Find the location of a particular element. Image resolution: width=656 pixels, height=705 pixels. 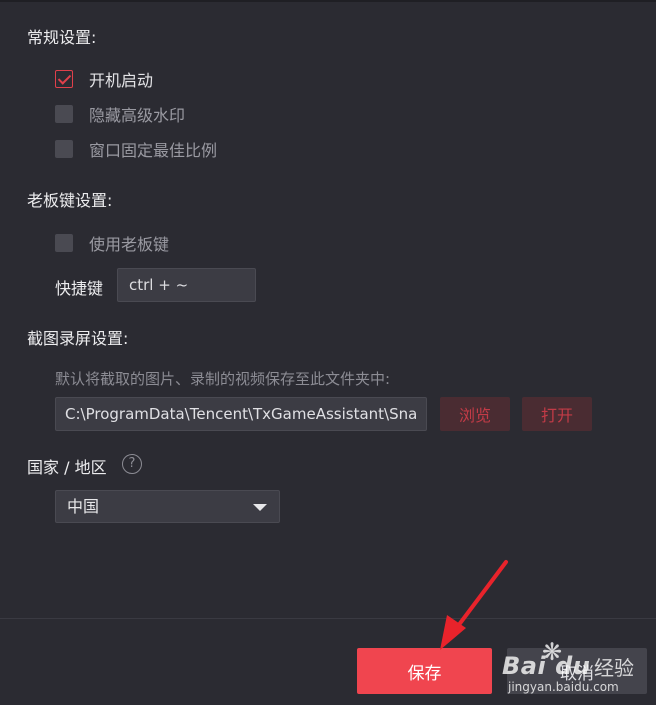

checkbox-label: 使用老板键 is located at coordinates (129, 244).